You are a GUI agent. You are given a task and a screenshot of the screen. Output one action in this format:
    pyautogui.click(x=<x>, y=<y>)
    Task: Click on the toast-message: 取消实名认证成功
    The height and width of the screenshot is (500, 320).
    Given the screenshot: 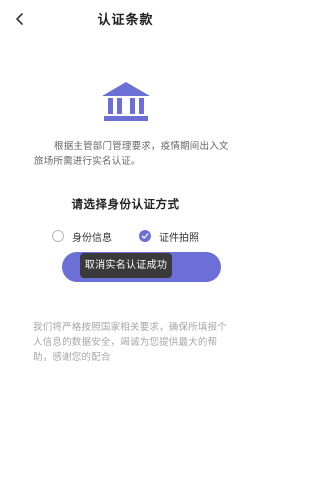 What is the action you would take?
    pyautogui.click(x=126, y=265)
    